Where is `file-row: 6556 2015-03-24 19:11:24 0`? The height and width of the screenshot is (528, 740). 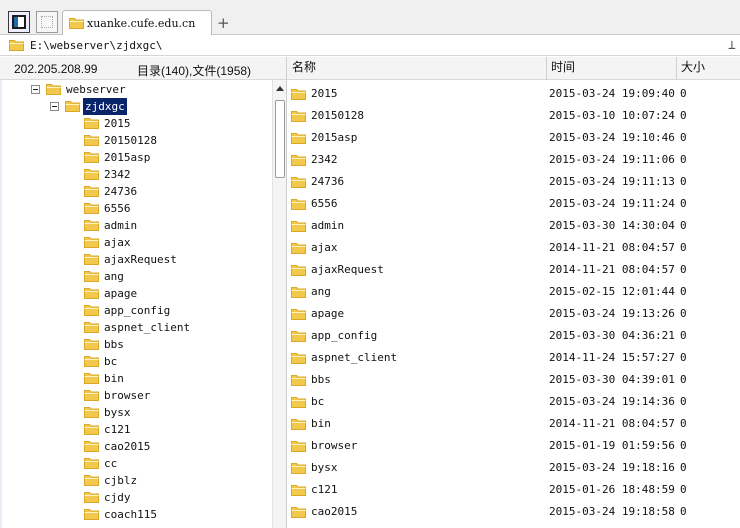
file-row: 6556 2015-03-24 19:11:24 0 is located at coordinates (513, 203).